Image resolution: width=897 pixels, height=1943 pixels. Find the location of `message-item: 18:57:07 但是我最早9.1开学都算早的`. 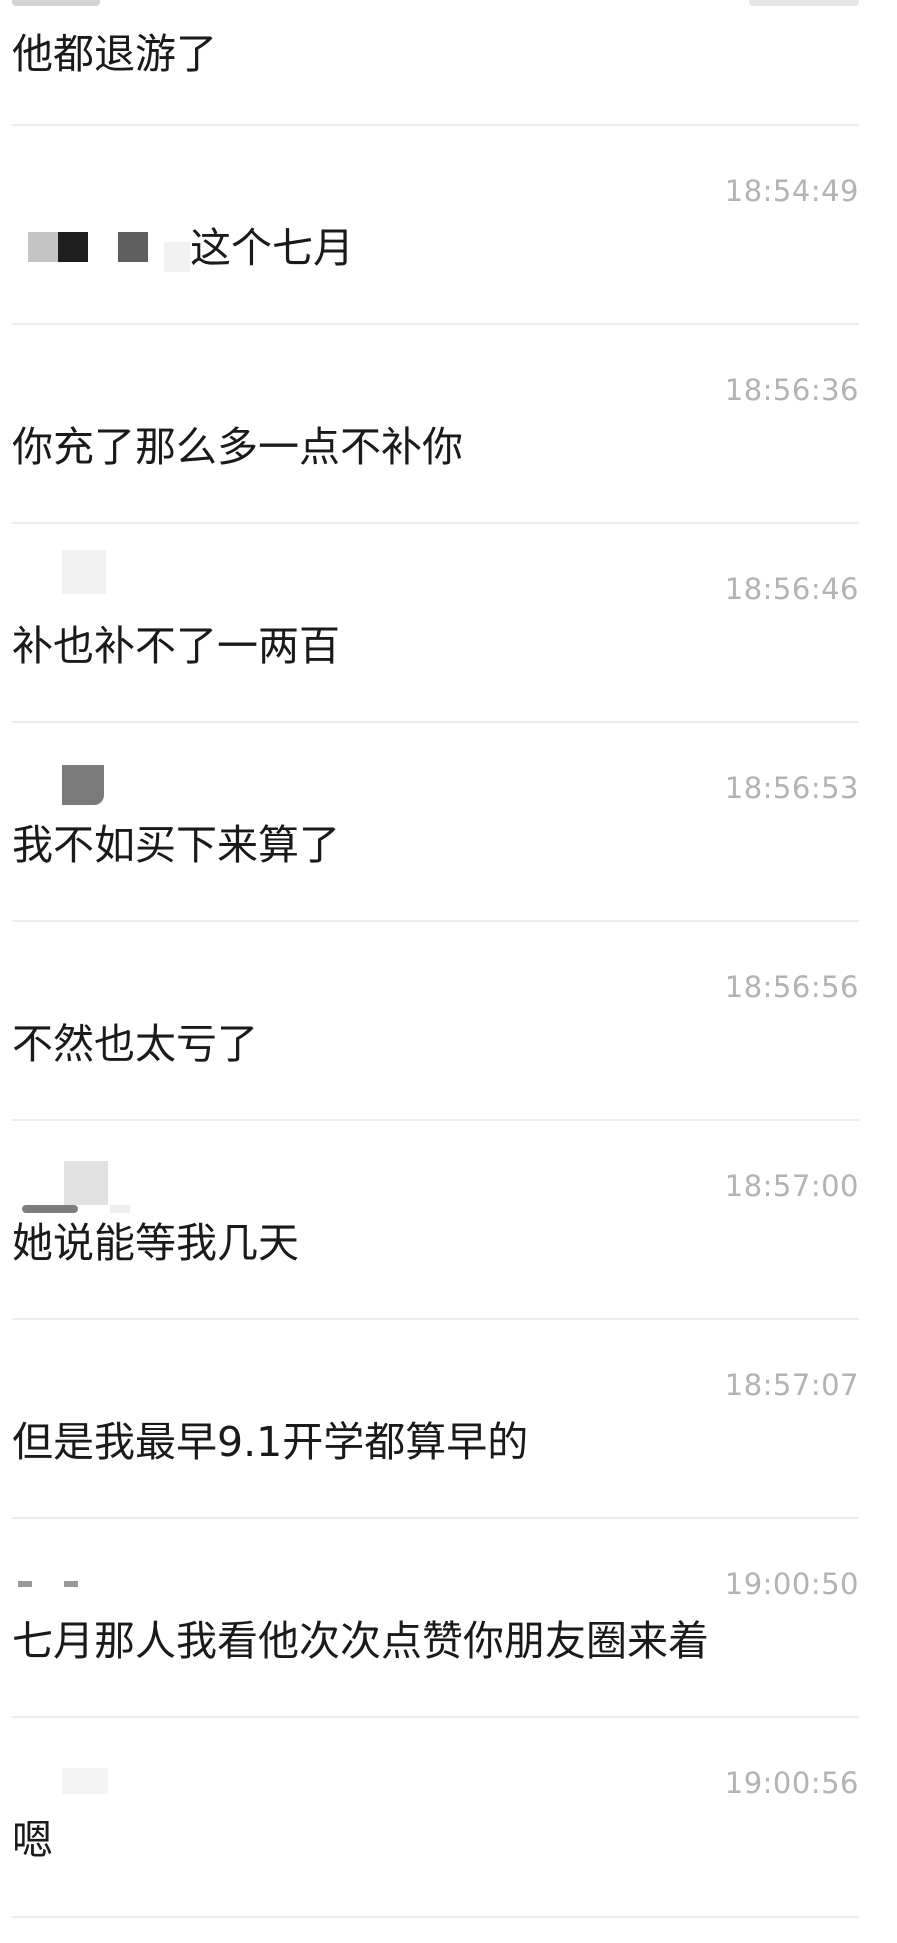

message-item: 18:57:07 但是我最早9.1开学都算早的 is located at coordinates (448, 1419).